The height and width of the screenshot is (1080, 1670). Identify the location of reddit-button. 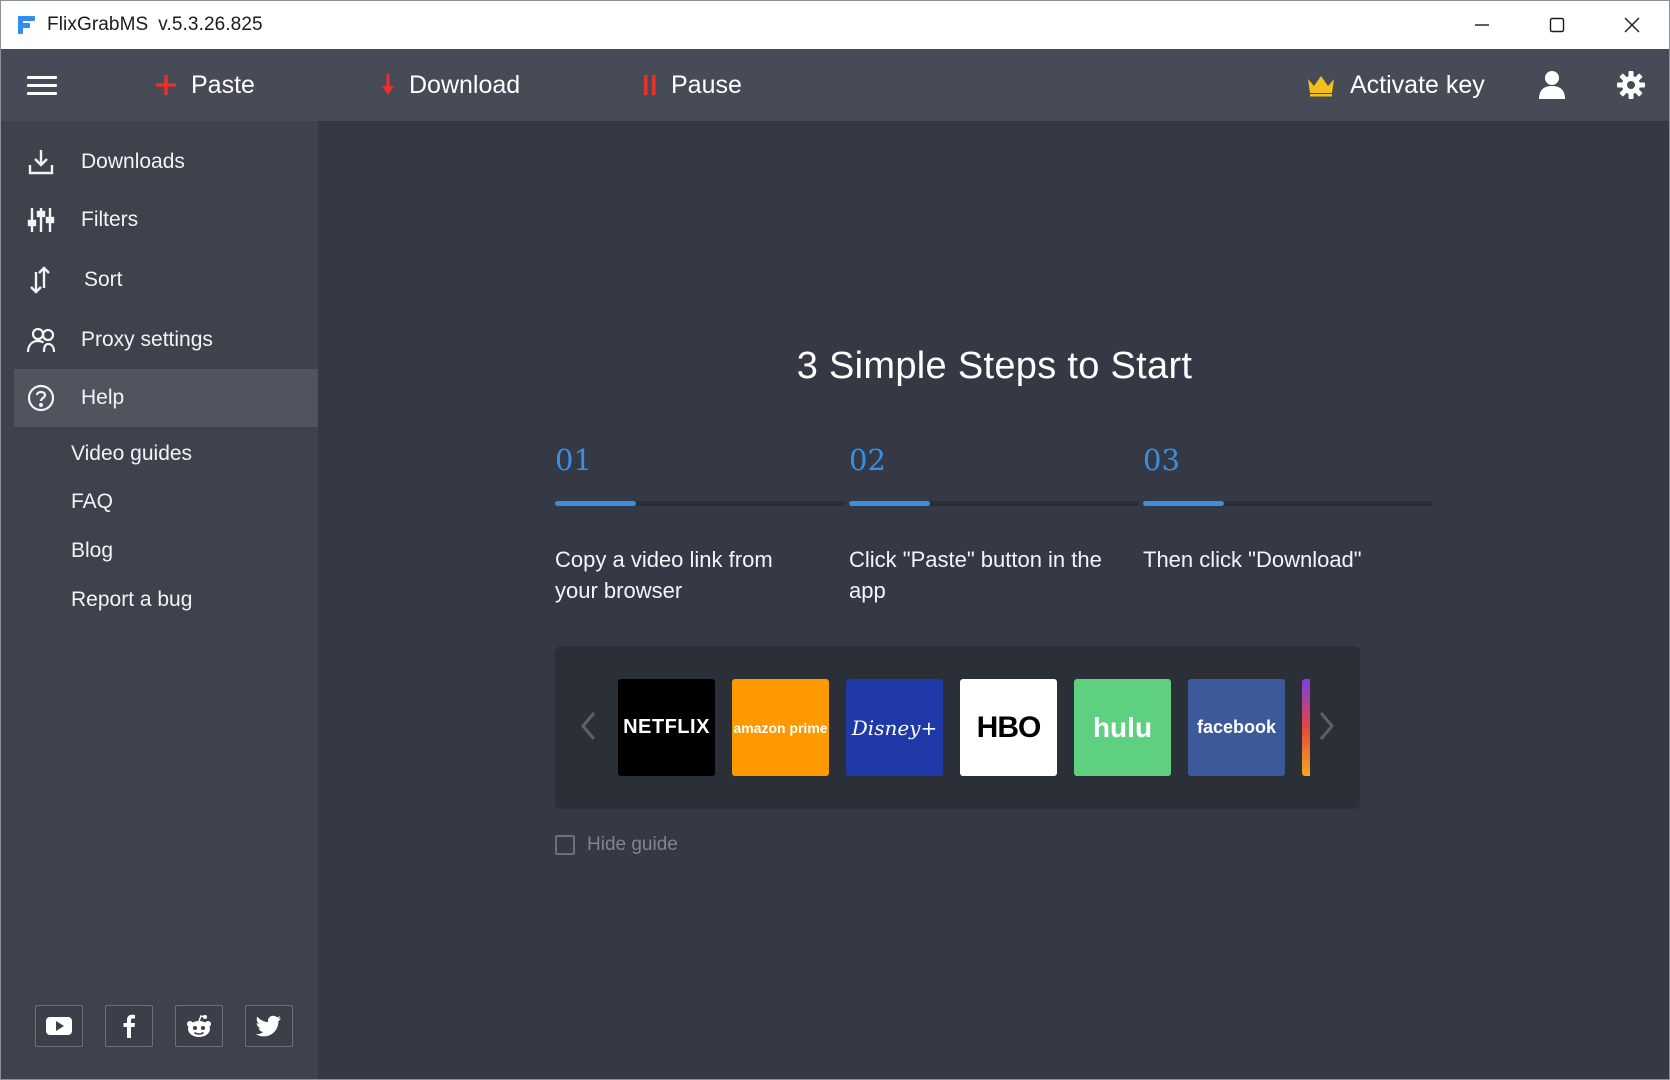
(199, 1026).